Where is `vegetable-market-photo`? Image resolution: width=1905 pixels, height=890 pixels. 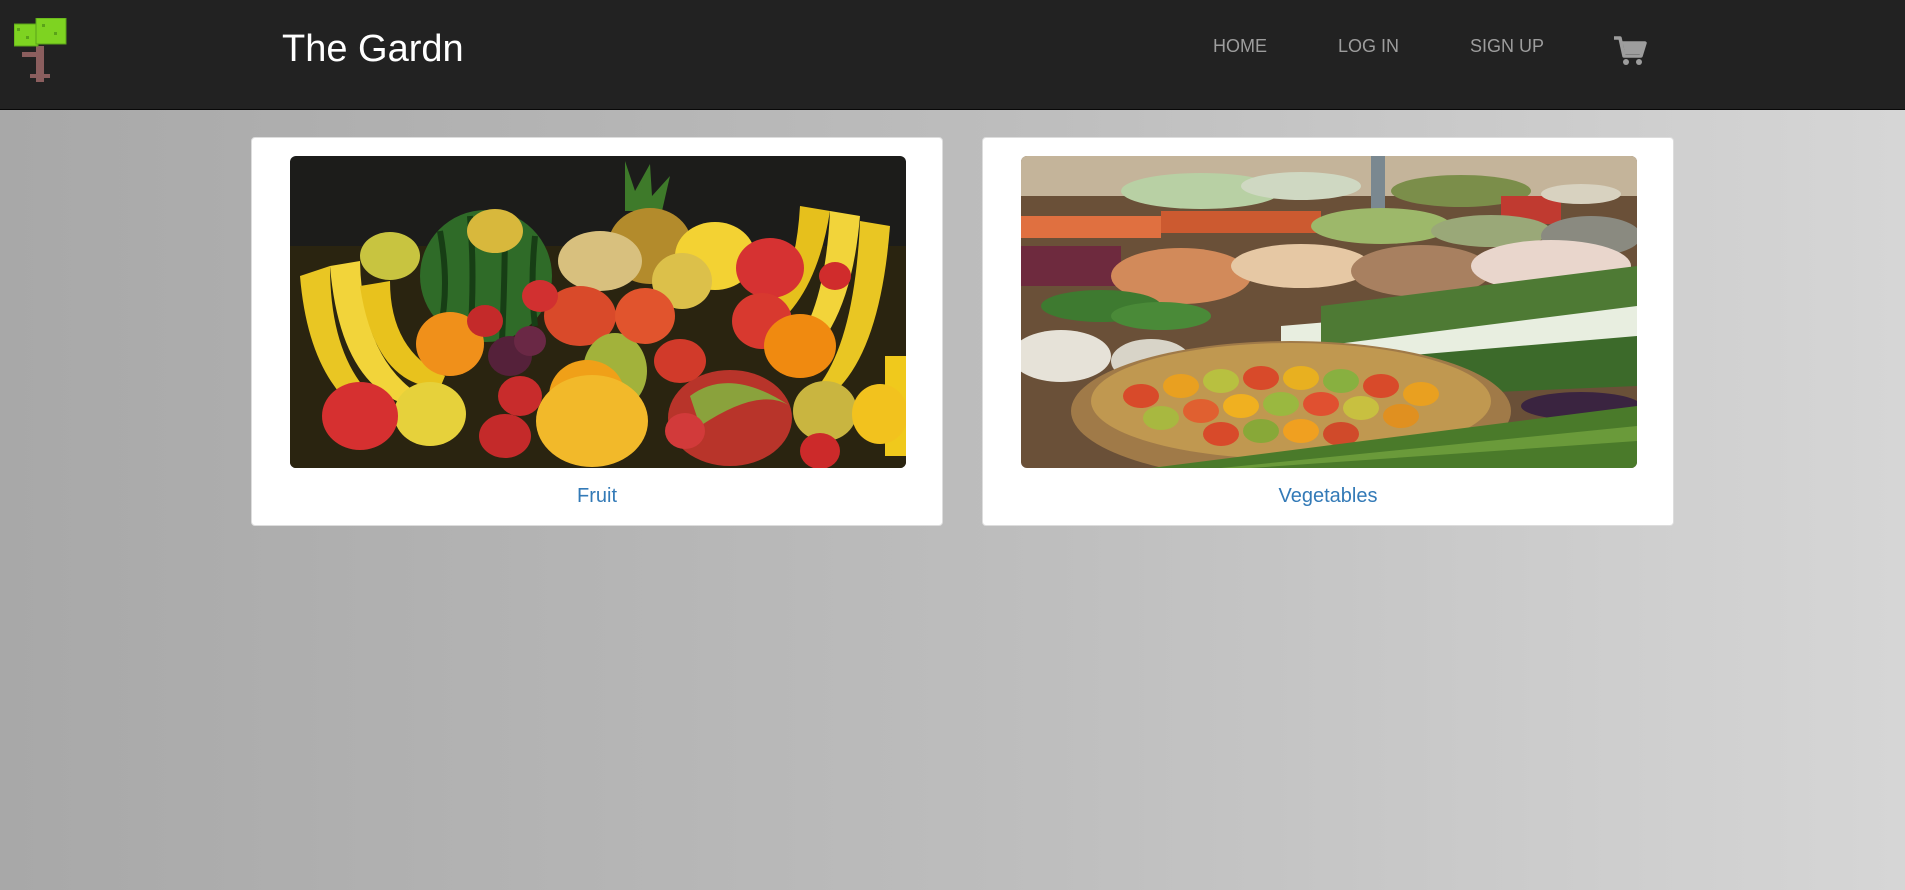
vegetable-market-photo is located at coordinates (1329, 312).